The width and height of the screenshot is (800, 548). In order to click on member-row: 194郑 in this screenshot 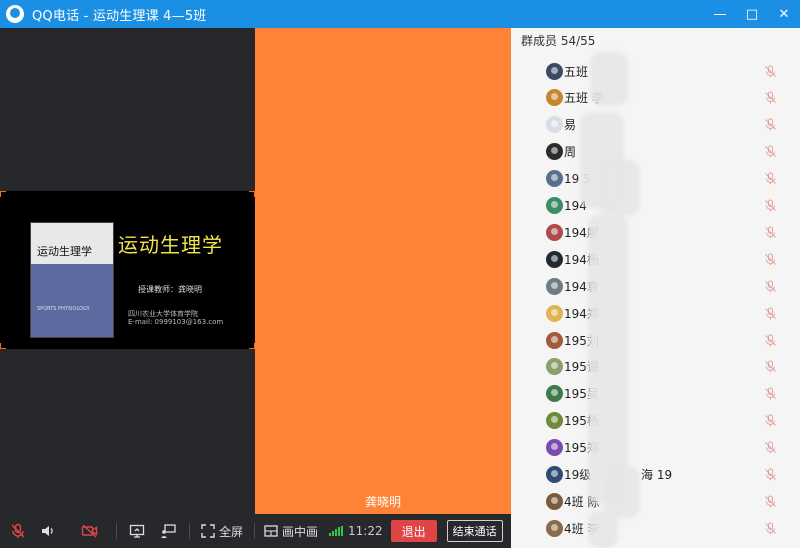, I will do `click(655, 313)`.